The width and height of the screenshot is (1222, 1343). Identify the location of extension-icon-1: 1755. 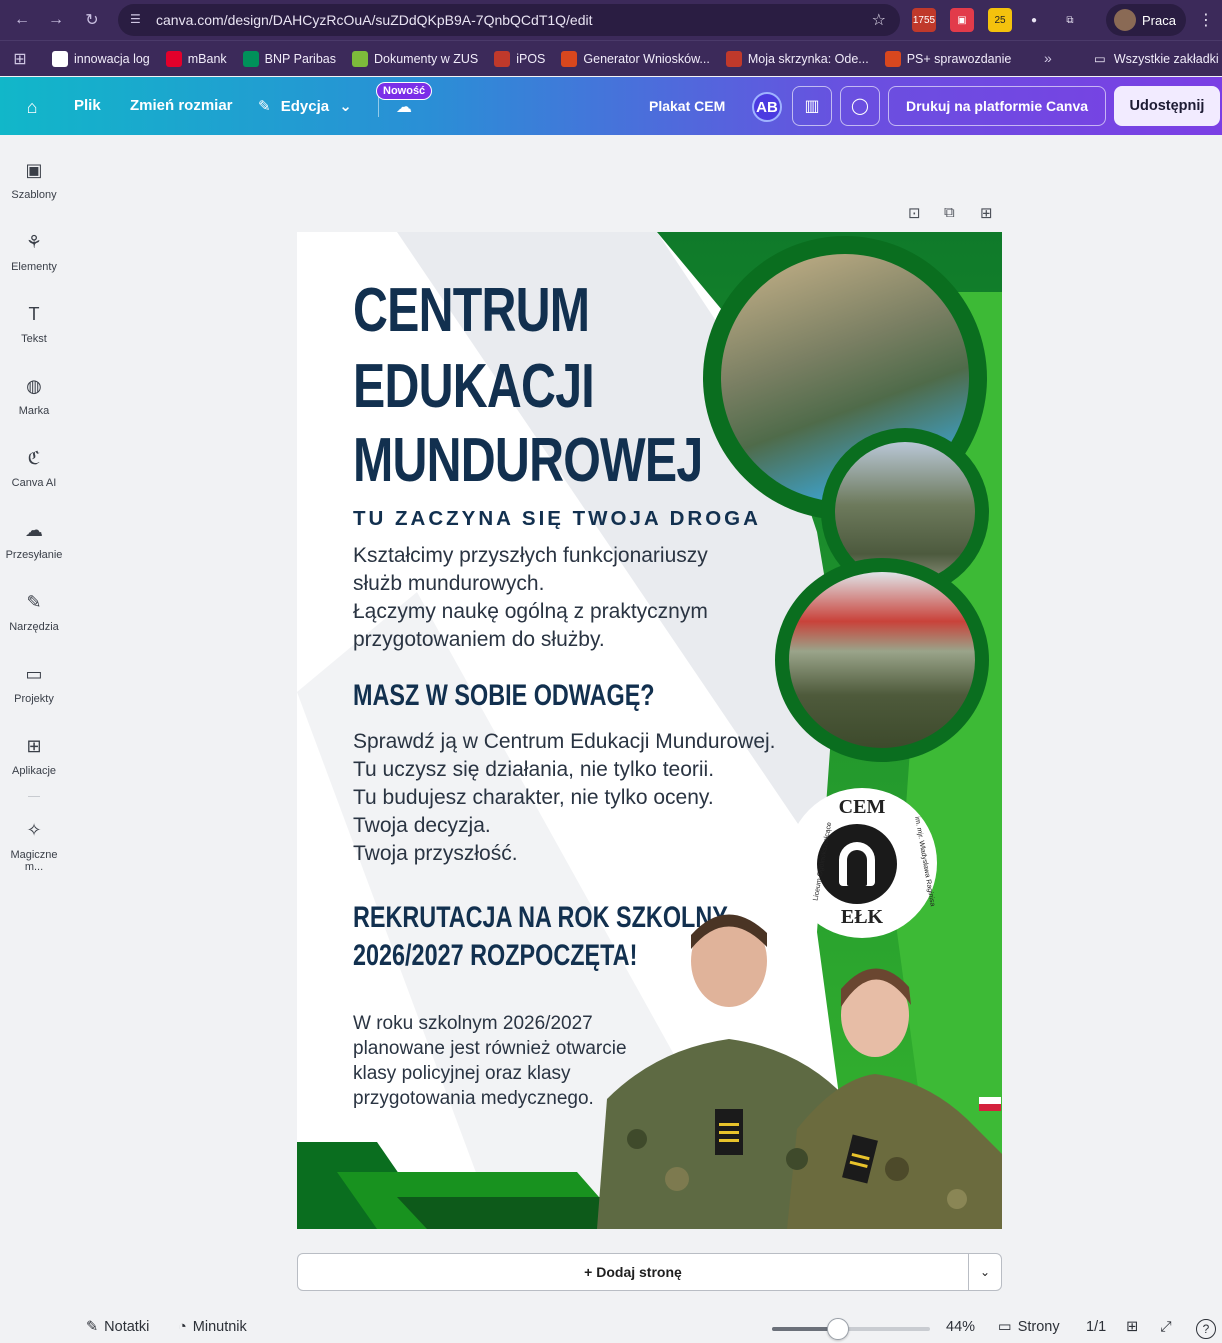
(924, 20).